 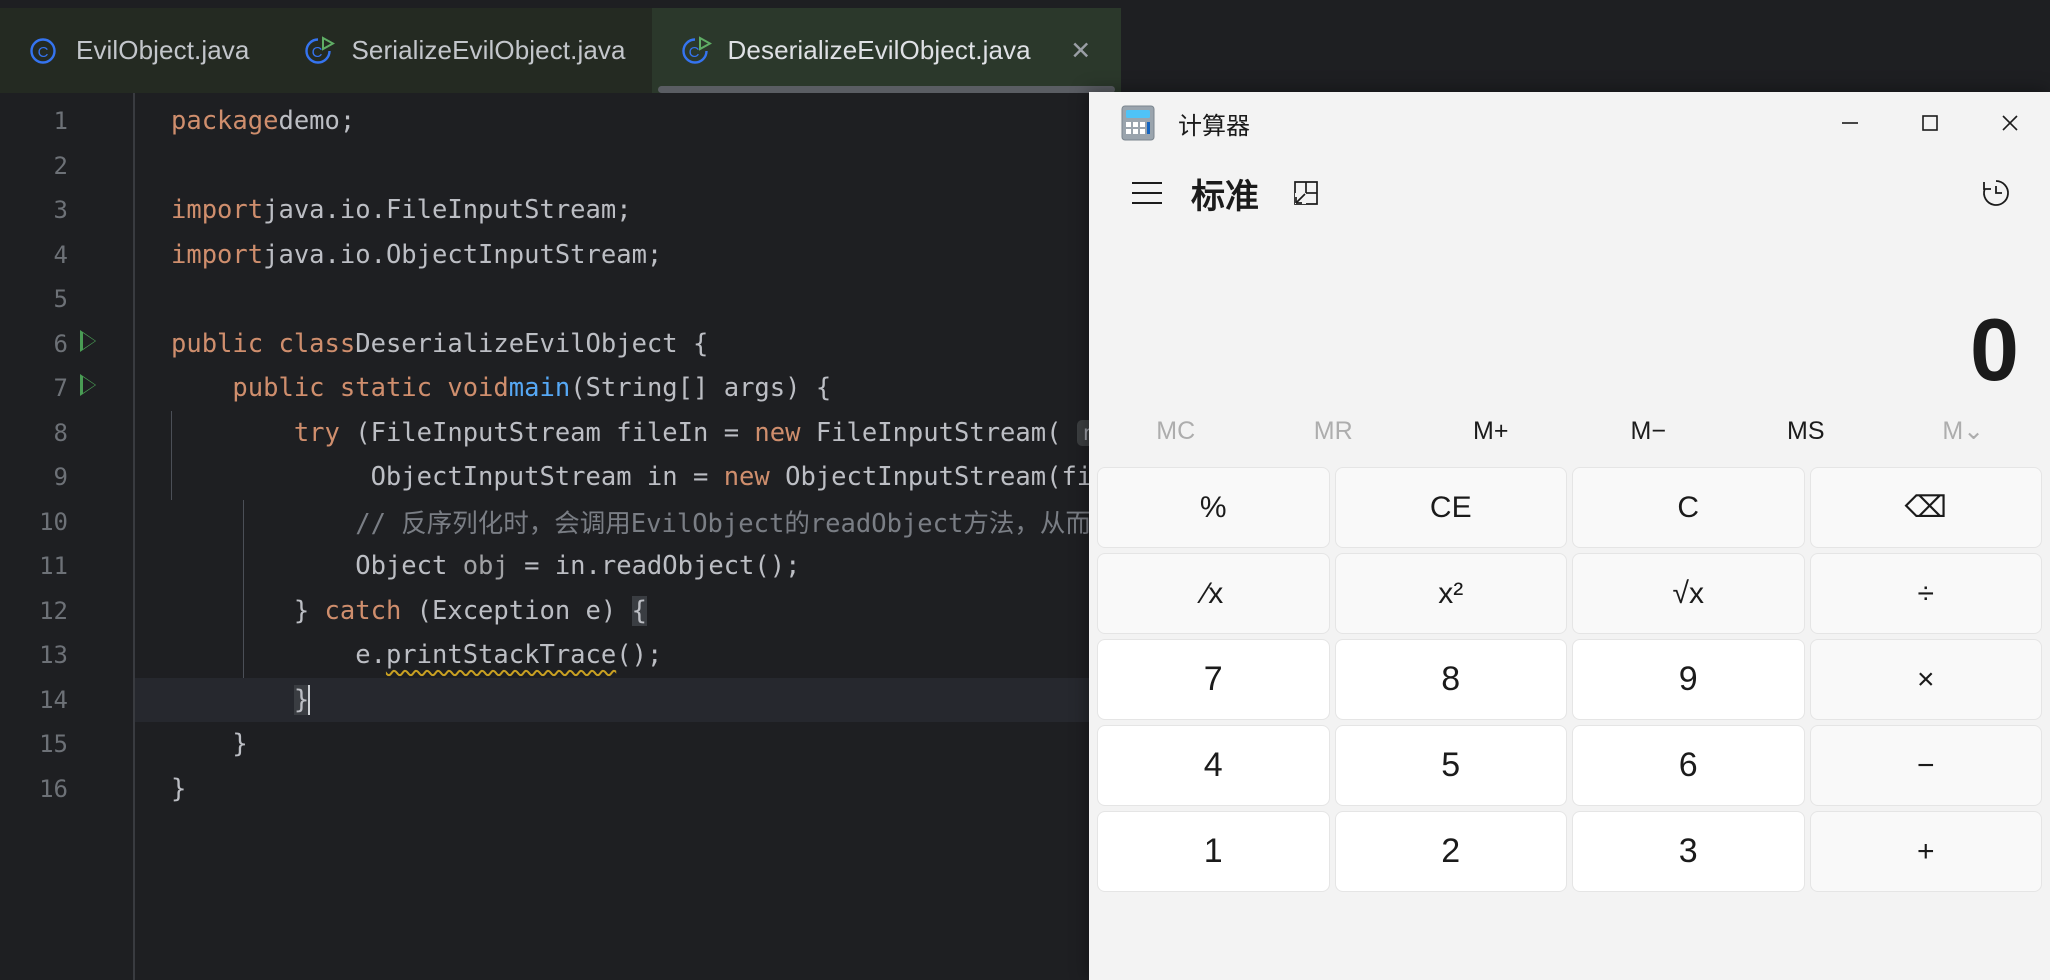 I want to click on editor-gutter: 1 2 3 4 5 6 7 8 9 10 11 12 13 14 15 16, so click(x=66, y=536).